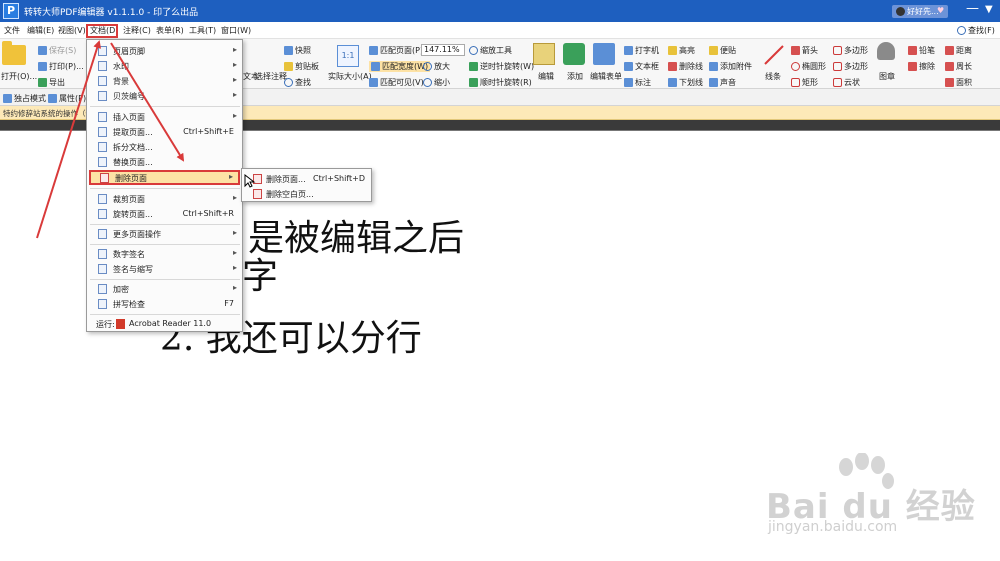 Image resolution: width=1000 pixels, height=561 pixels. What do you see at coordinates (236, 30) in the screenshot?
I see `menu-window: 窗口(W)` at bounding box center [236, 30].